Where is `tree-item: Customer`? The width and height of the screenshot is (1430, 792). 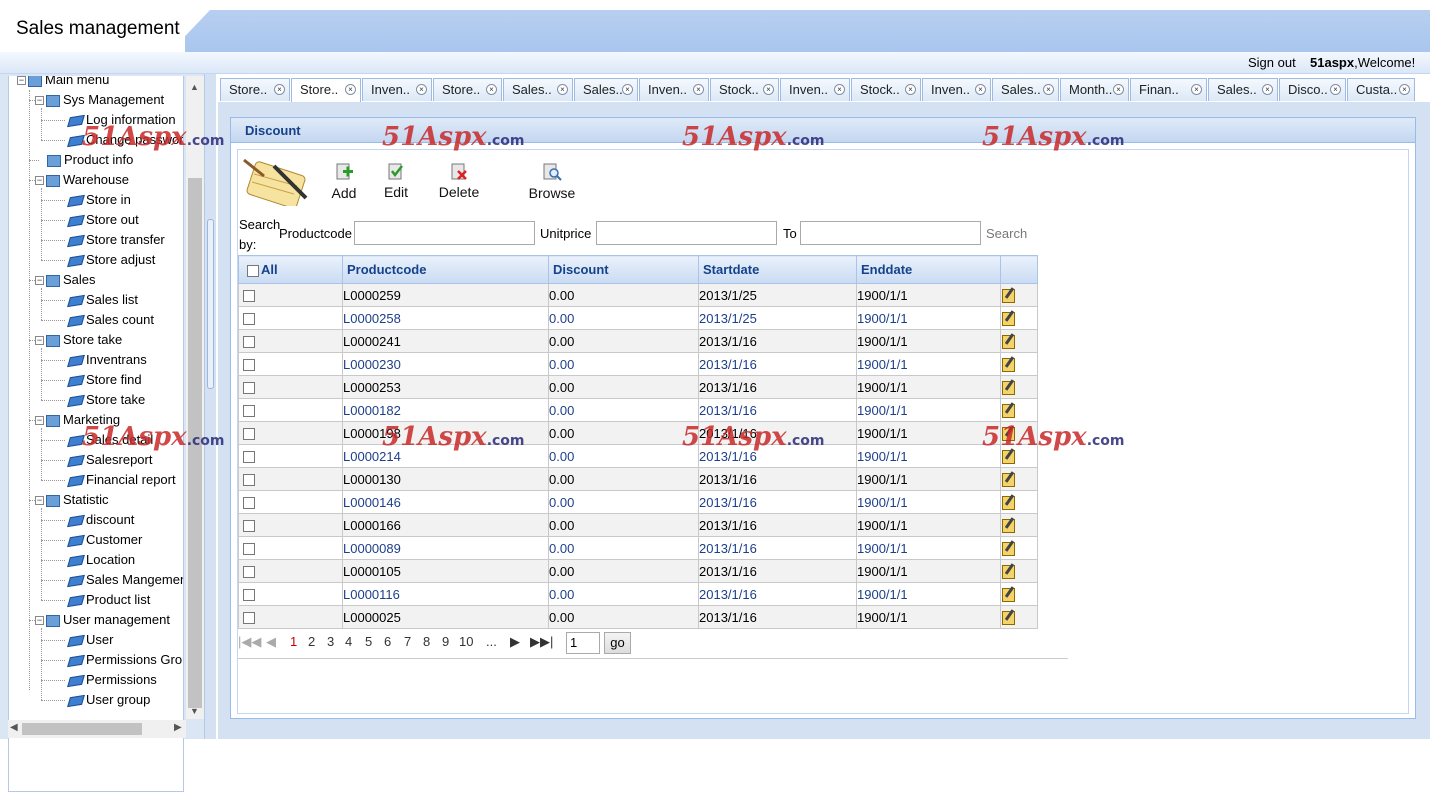
tree-item: Customer is located at coordinates (104, 540).